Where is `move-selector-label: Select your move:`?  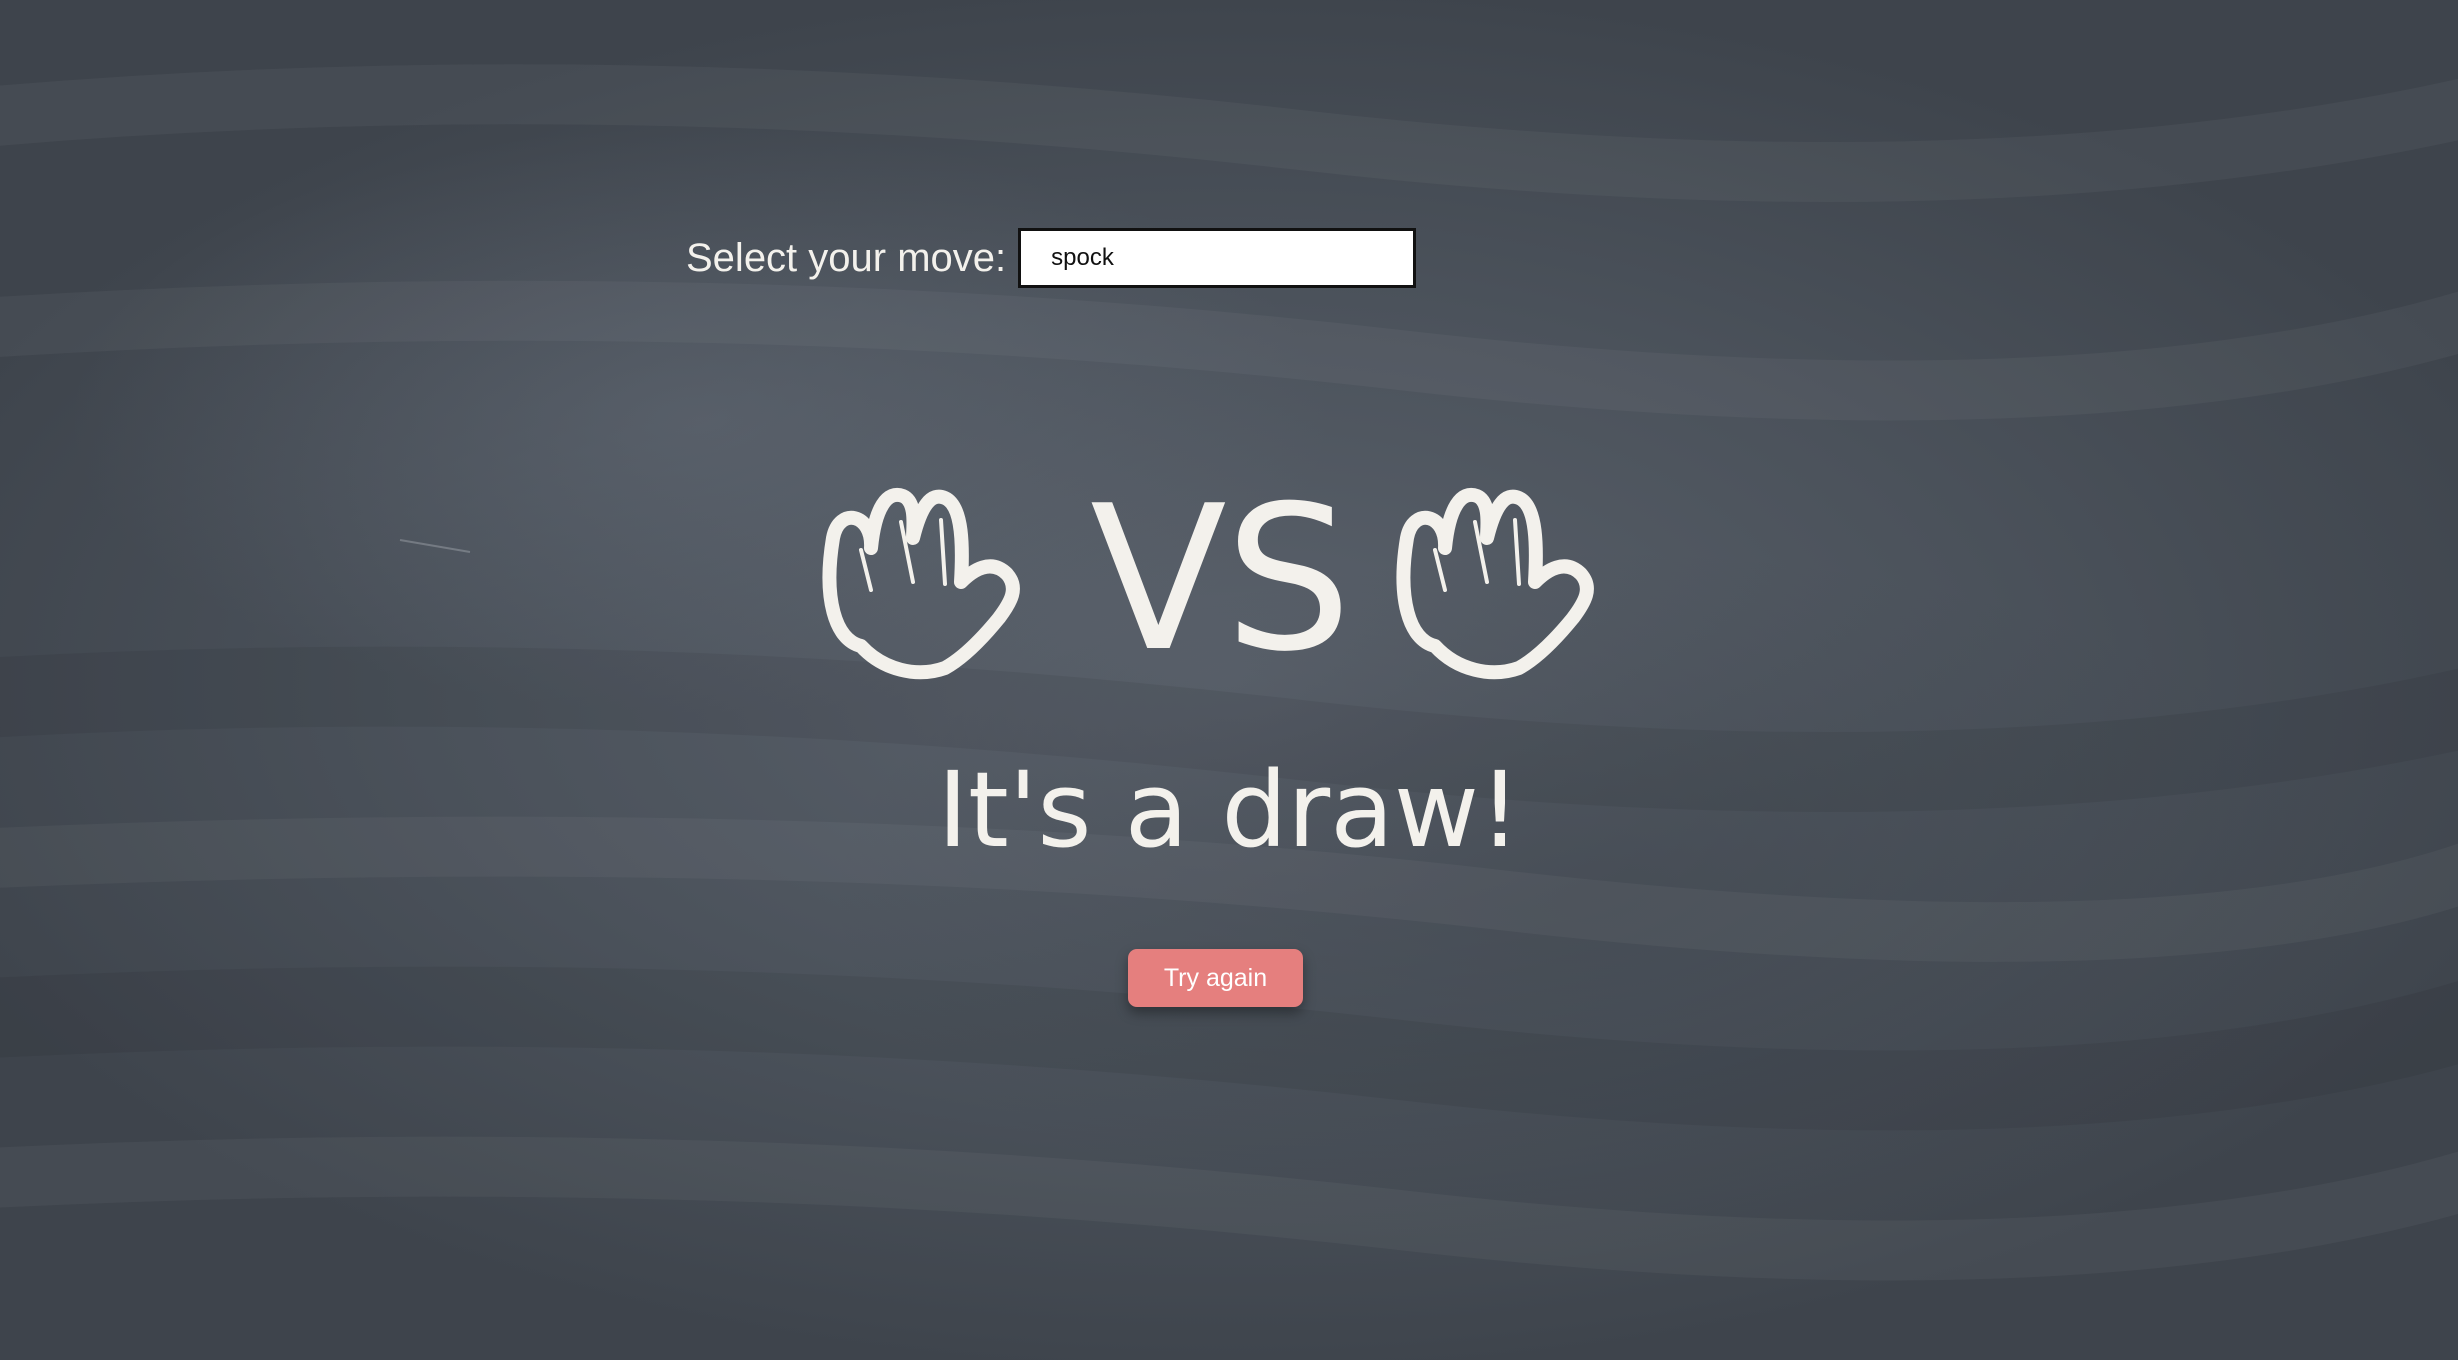 move-selector-label: Select your move: is located at coordinates (846, 257).